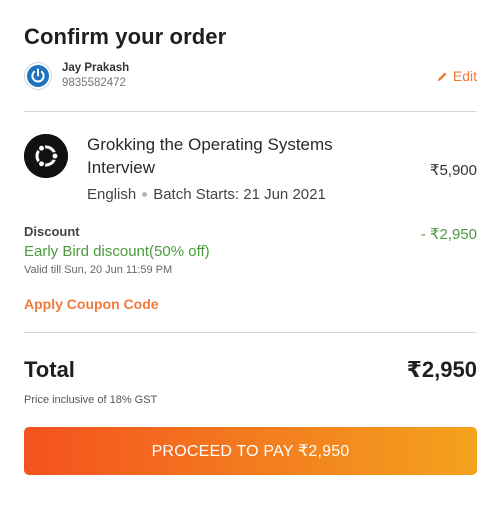 Image resolution: width=500 pixels, height=516 pixels. What do you see at coordinates (49, 369) in the screenshot?
I see `total-label: Total` at bounding box center [49, 369].